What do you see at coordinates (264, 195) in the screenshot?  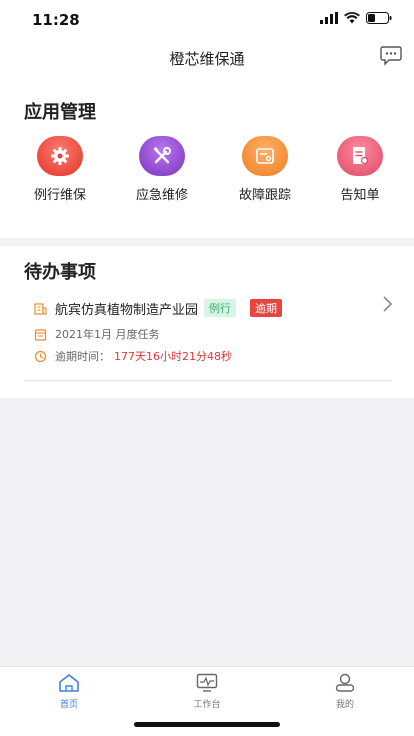 I see `app-label: 故障跟踪` at bounding box center [264, 195].